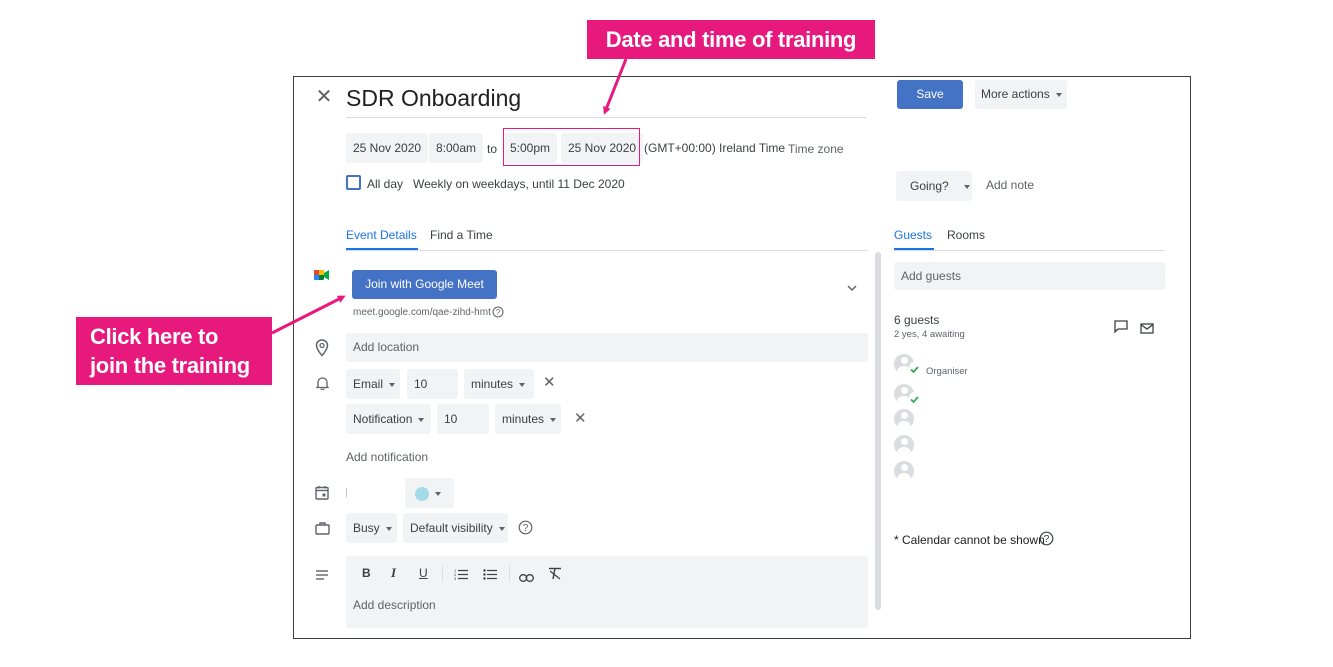 The width and height of the screenshot is (1333, 667). Describe the element at coordinates (308, 315) in the screenshot. I see `arrow-to-join-meet` at that location.